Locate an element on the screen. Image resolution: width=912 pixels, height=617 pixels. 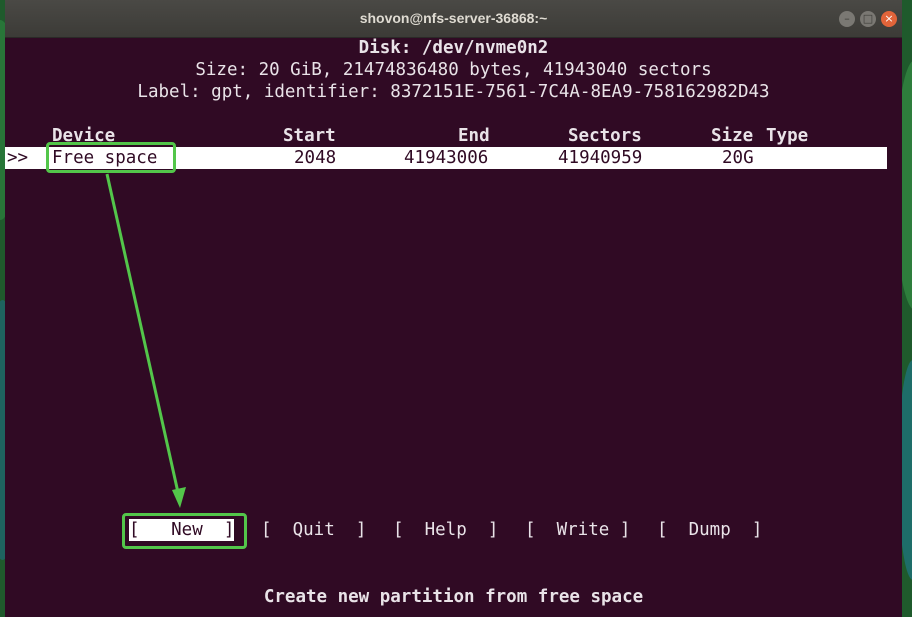
annotation-arrow-head is located at coordinates (179, 497).